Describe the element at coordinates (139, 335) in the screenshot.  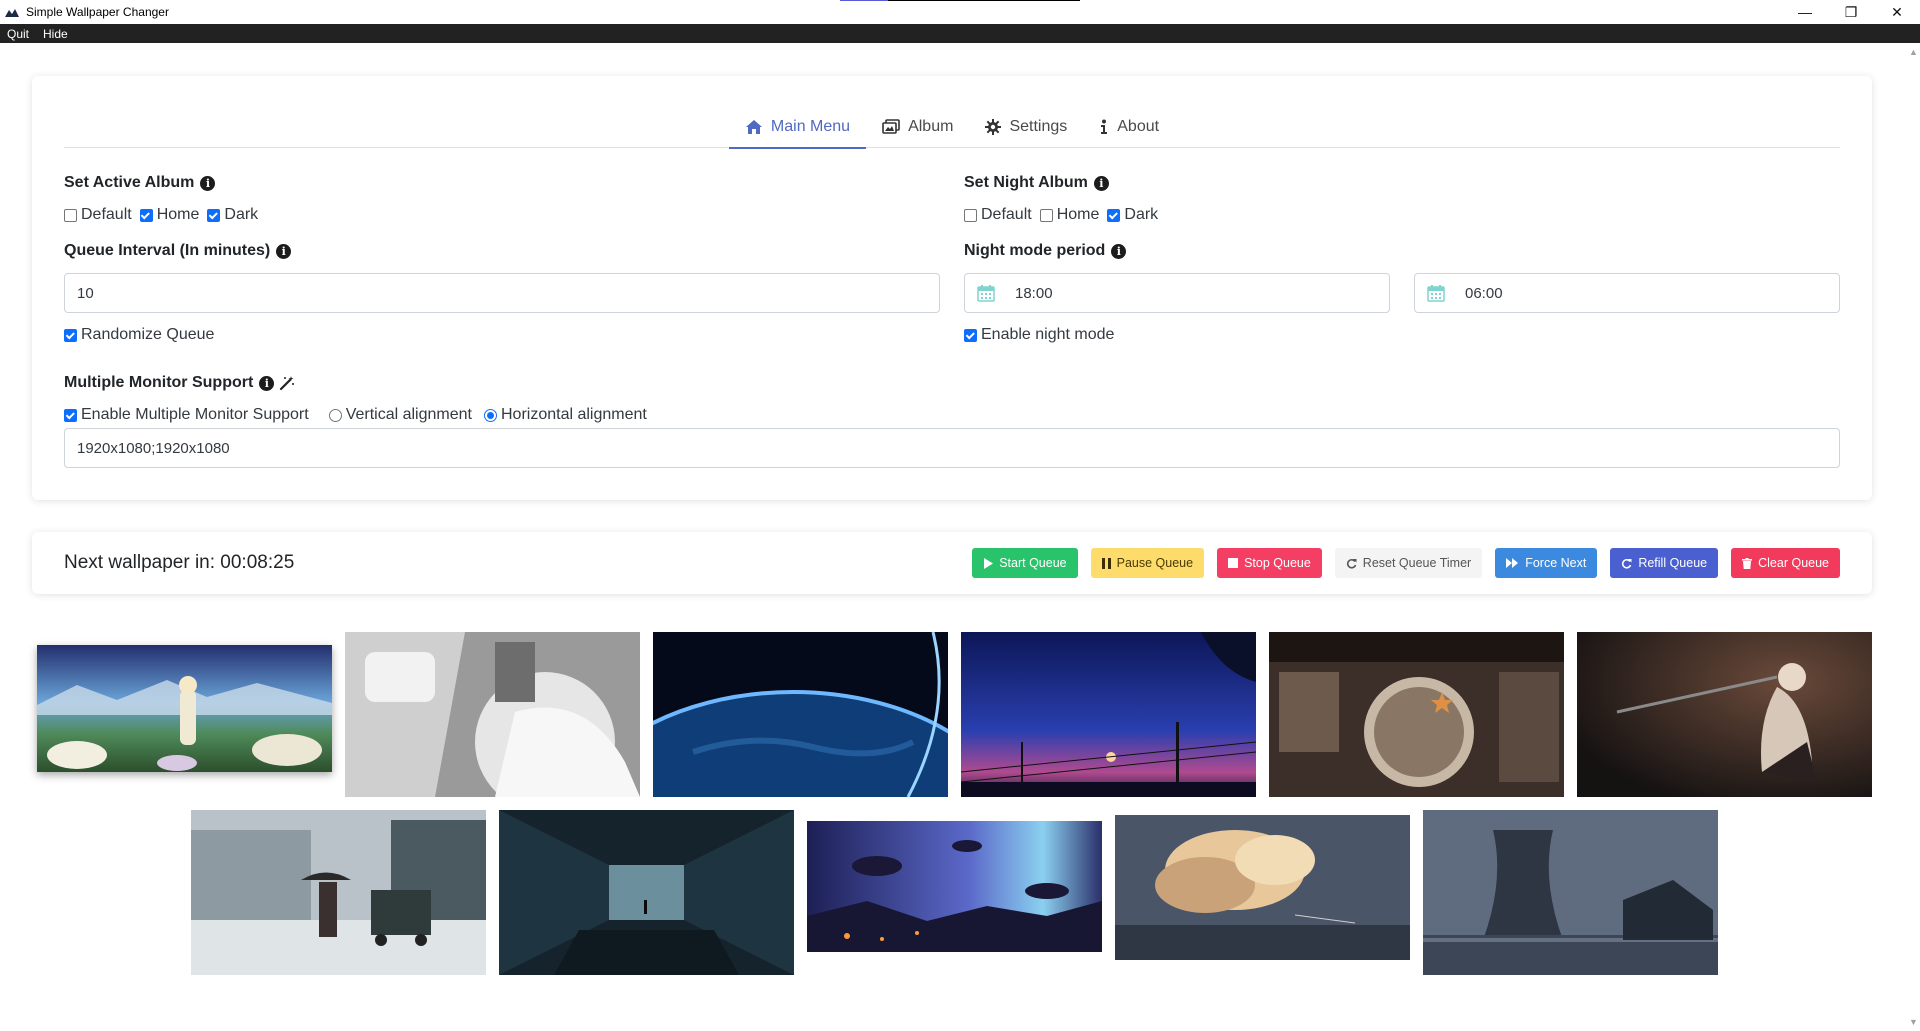
I see `randomize-queue-option: Randomize Queue` at that location.